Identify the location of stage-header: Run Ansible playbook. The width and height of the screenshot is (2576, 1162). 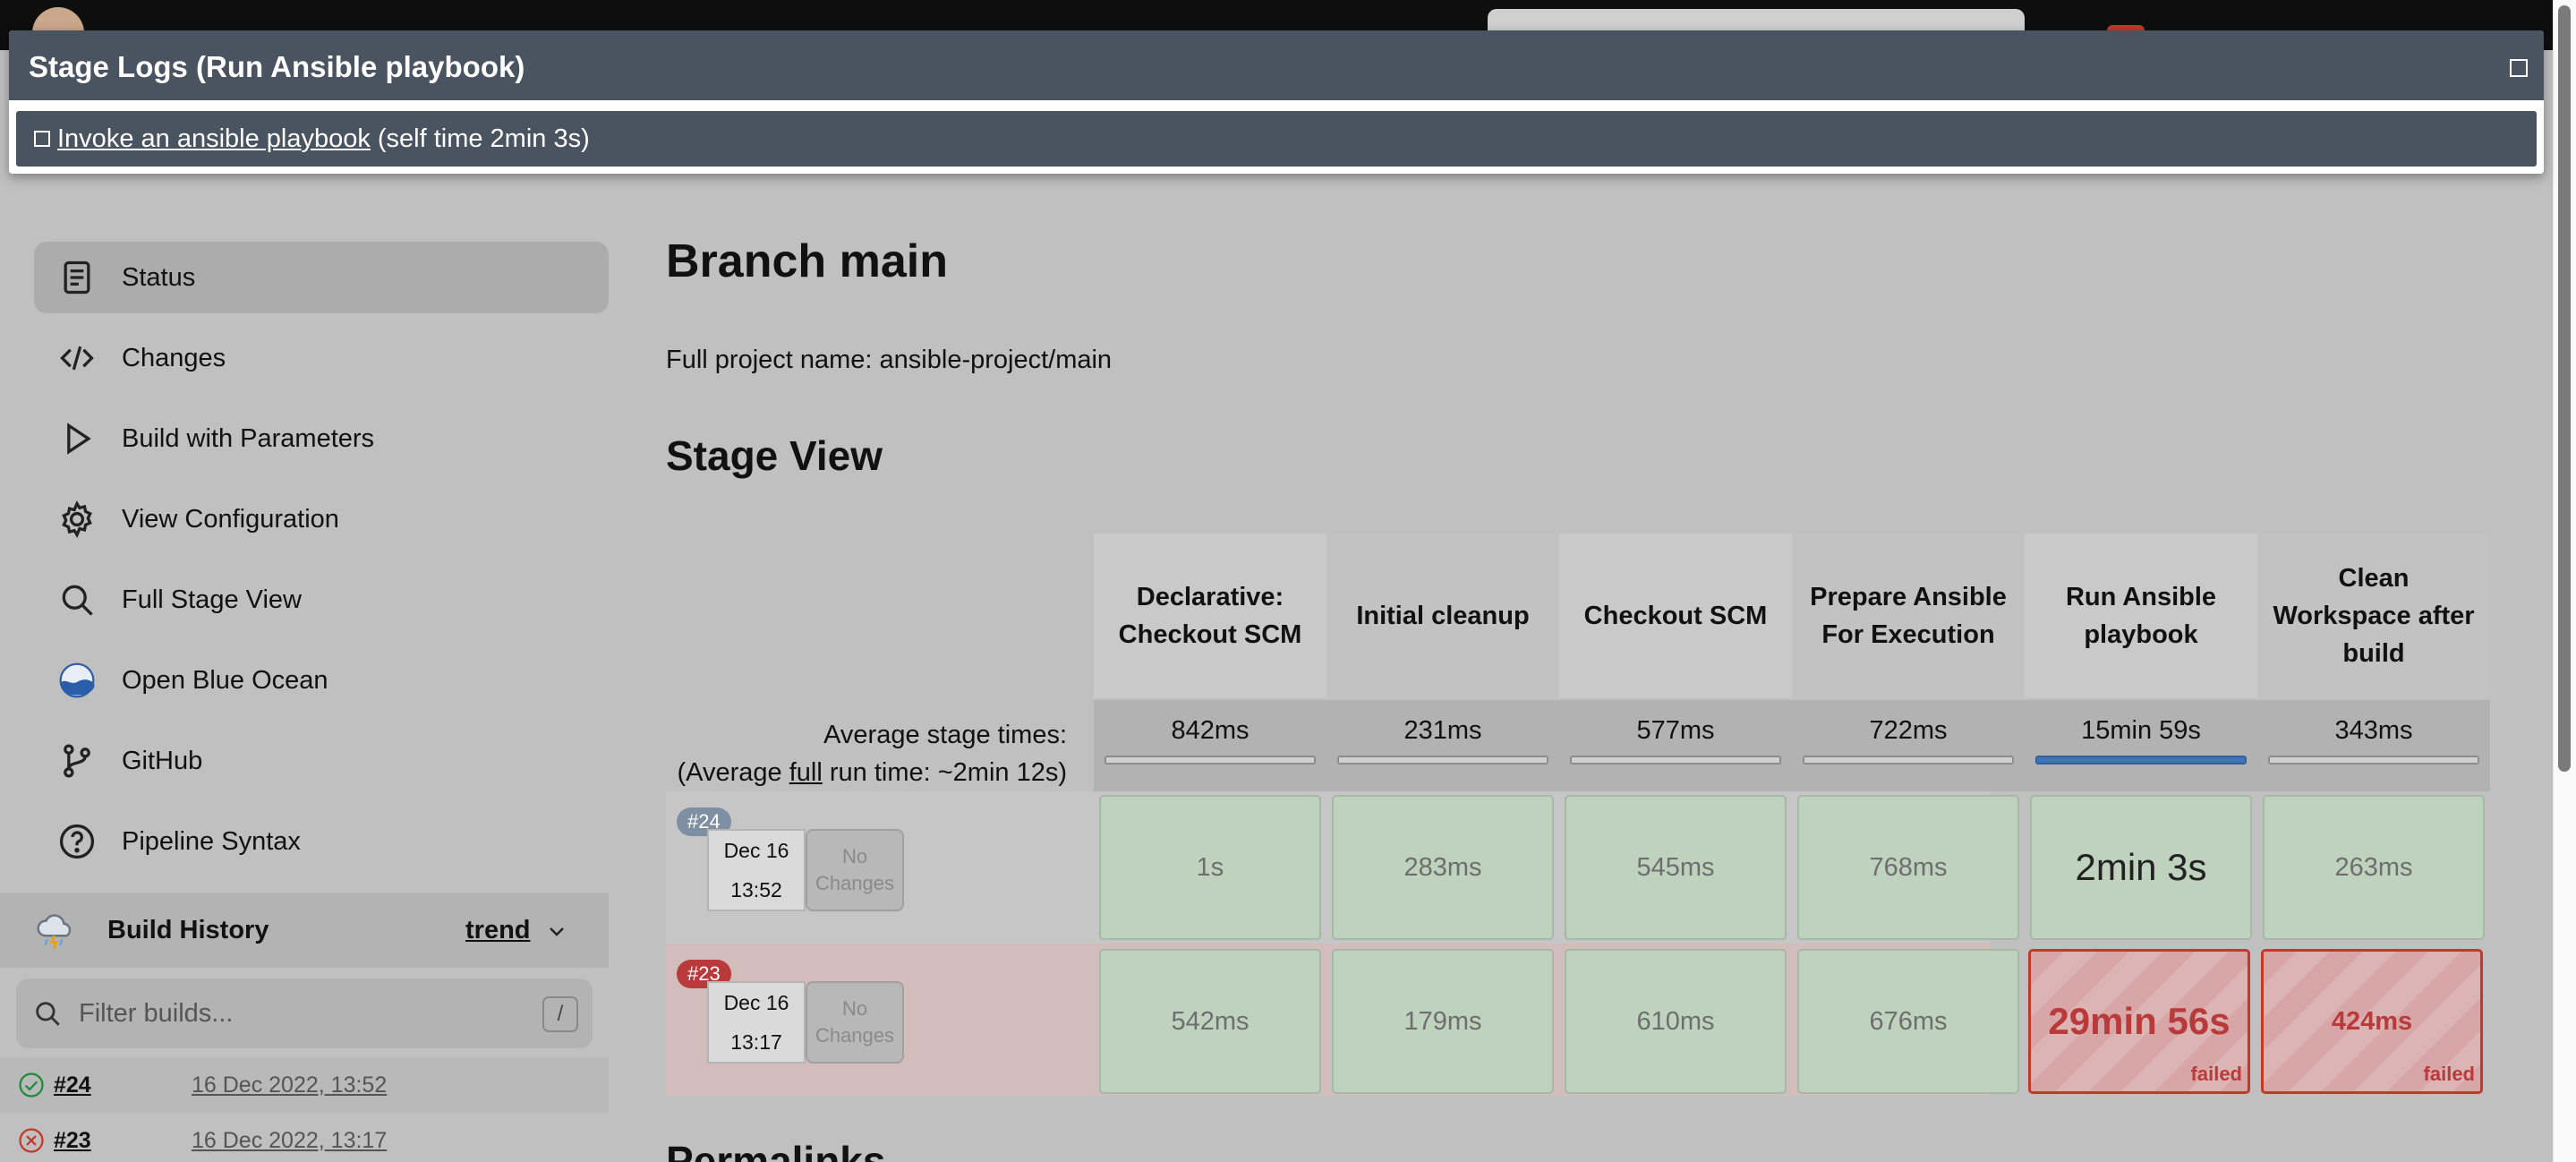
(2141, 616).